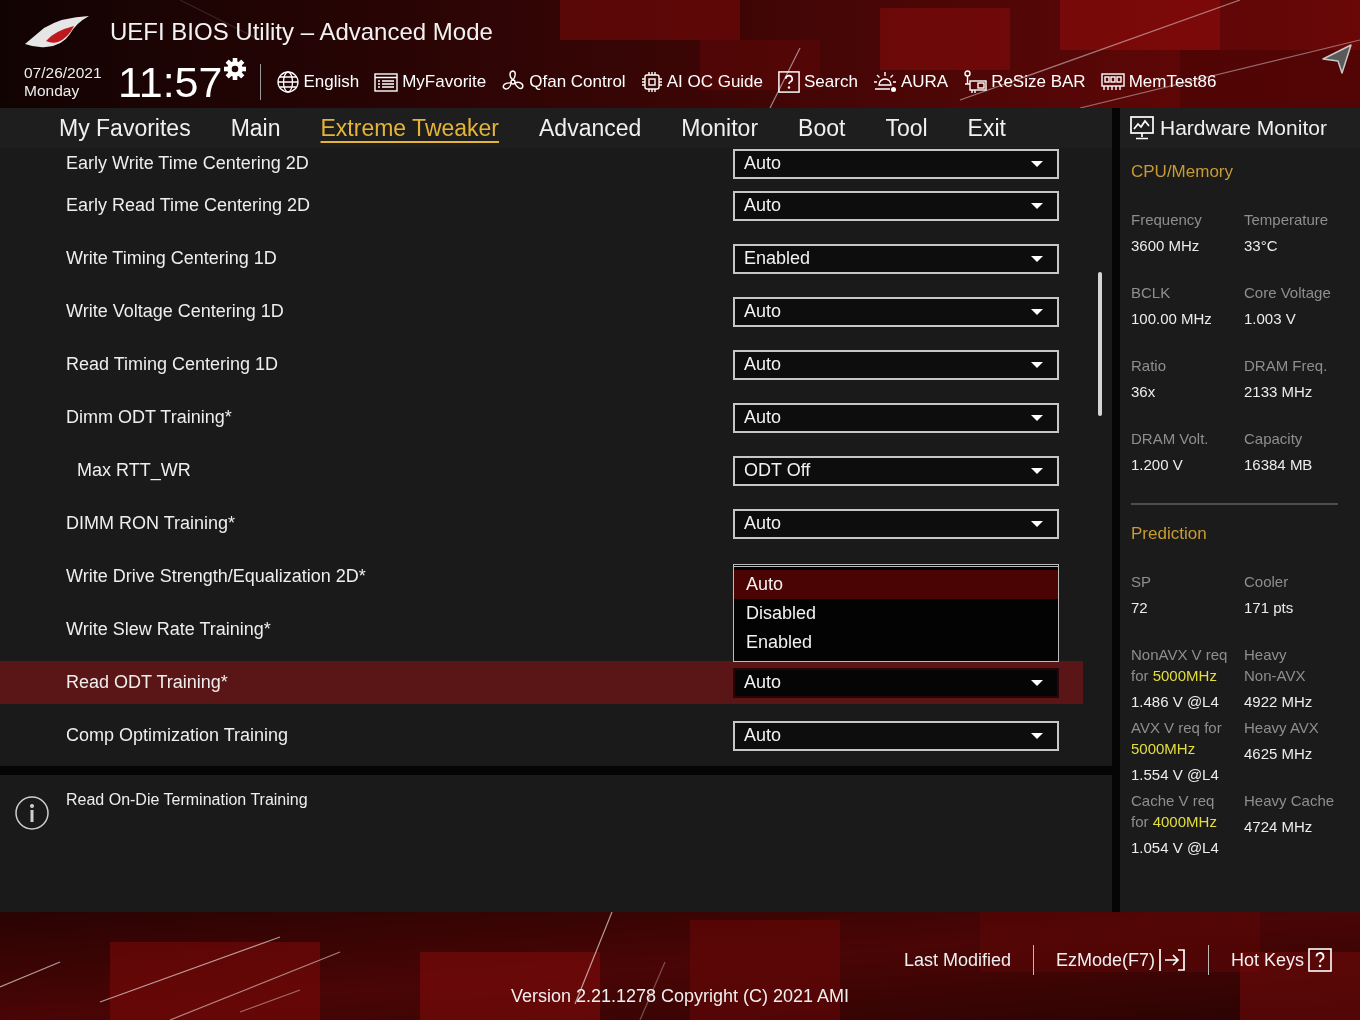 This screenshot has width=1360, height=1020. Describe the element at coordinates (187, 800) in the screenshot. I see `help-text: Read On-Die Termination Training` at that location.